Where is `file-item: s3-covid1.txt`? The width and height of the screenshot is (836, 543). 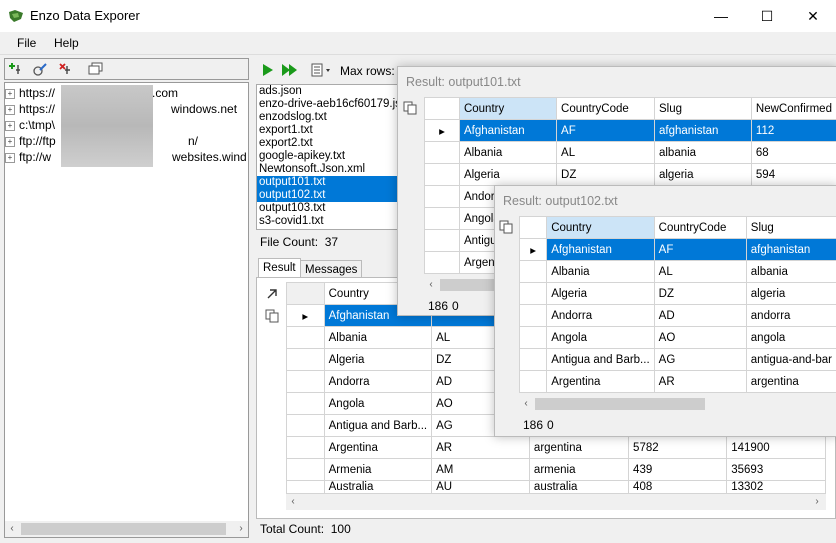 file-item: s3-covid1.txt is located at coordinates (328, 221).